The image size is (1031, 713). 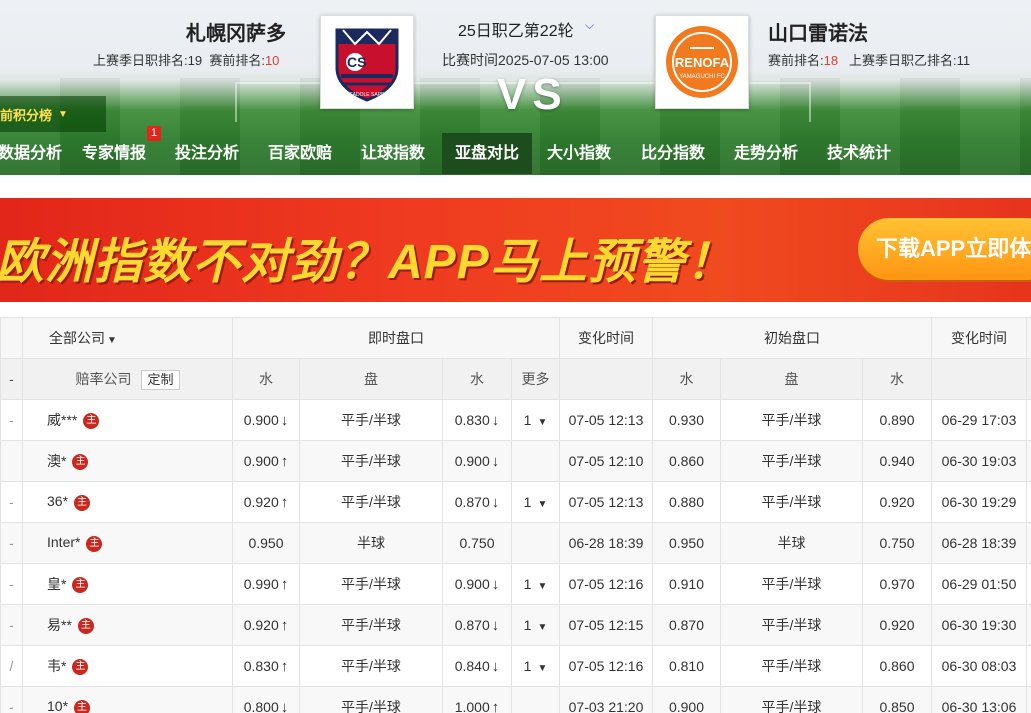 What do you see at coordinates (944, 249) in the screenshot?
I see `download-app-button: 下载APP立即体验` at bounding box center [944, 249].